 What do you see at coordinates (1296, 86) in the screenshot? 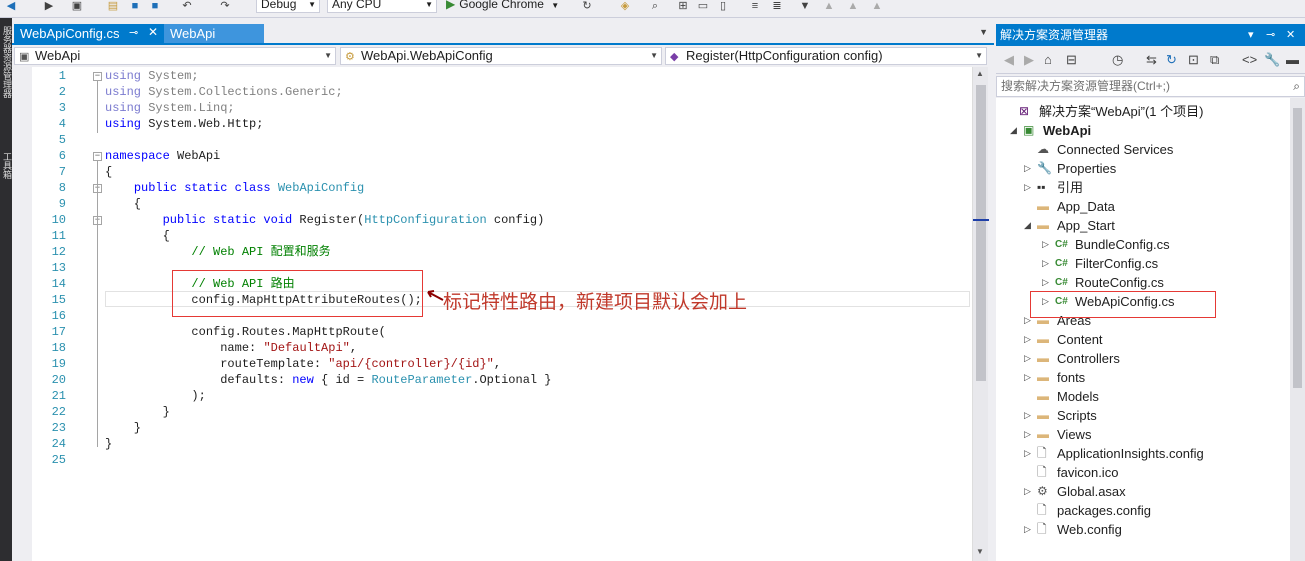
I see `search-icon: ⌕` at bounding box center [1296, 86].